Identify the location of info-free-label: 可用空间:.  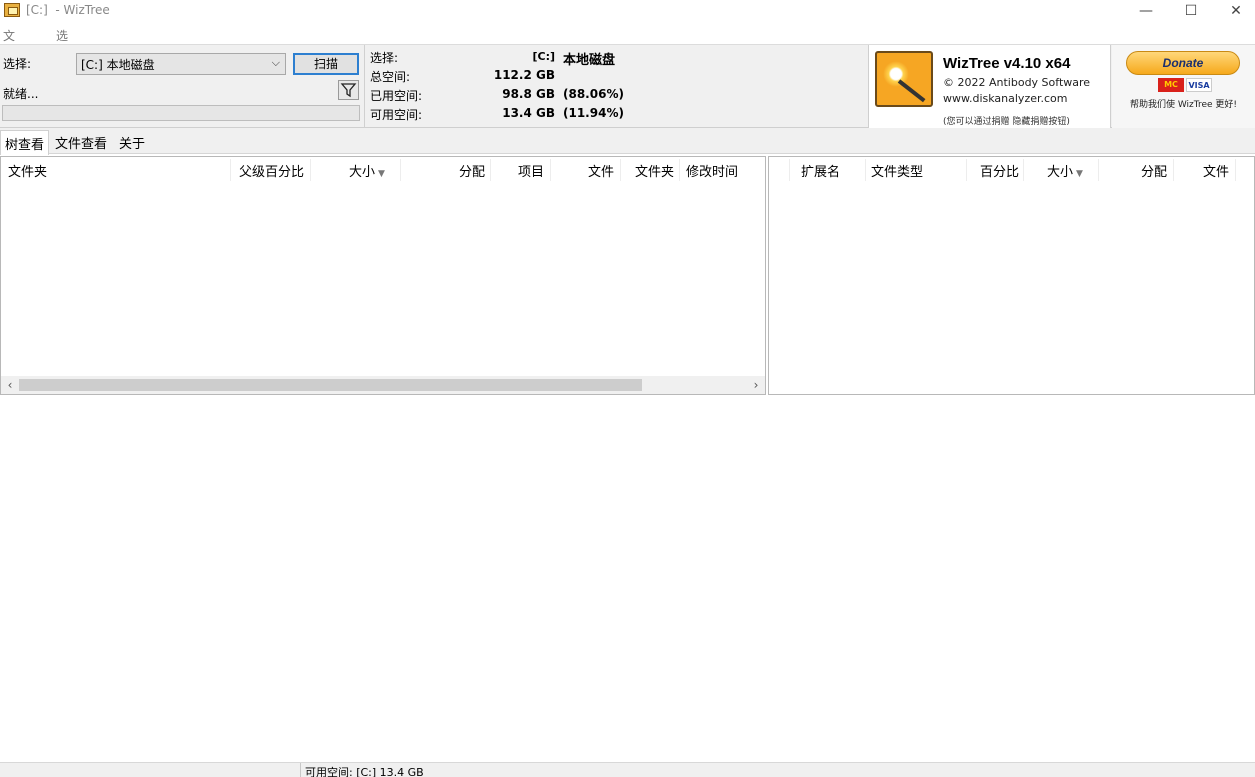
(396, 115).